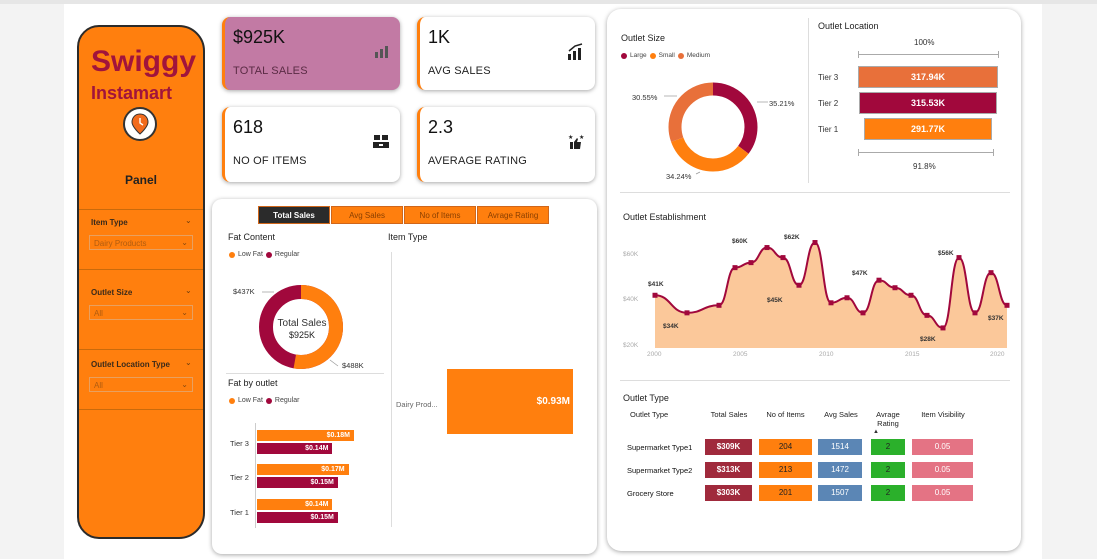  Describe the element at coordinates (860, 273) in the screenshot. I see `data-label: $47K` at that location.